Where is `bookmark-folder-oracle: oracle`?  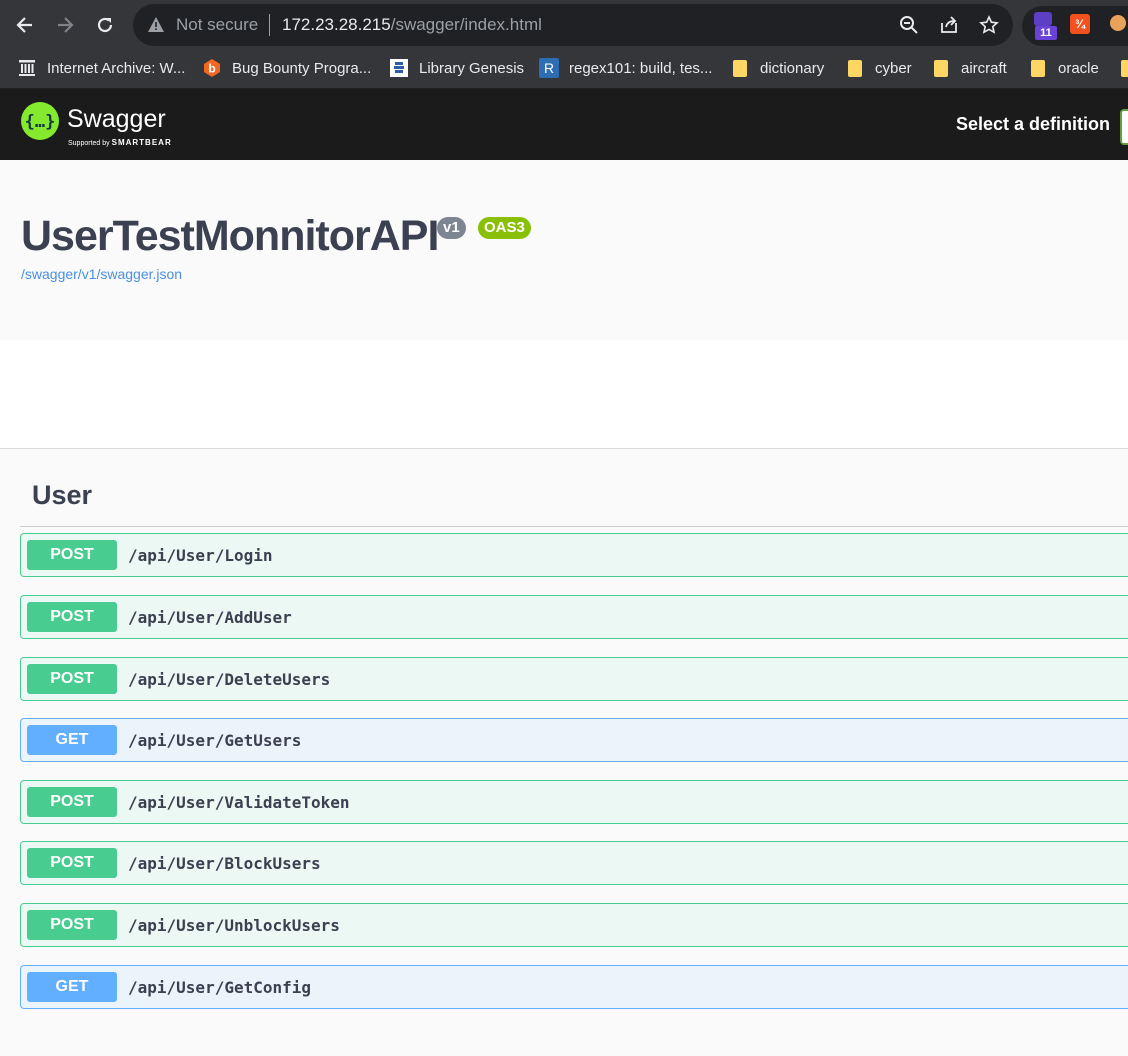
bookmark-folder-oracle: oracle is located at coordinates (1063, 68).